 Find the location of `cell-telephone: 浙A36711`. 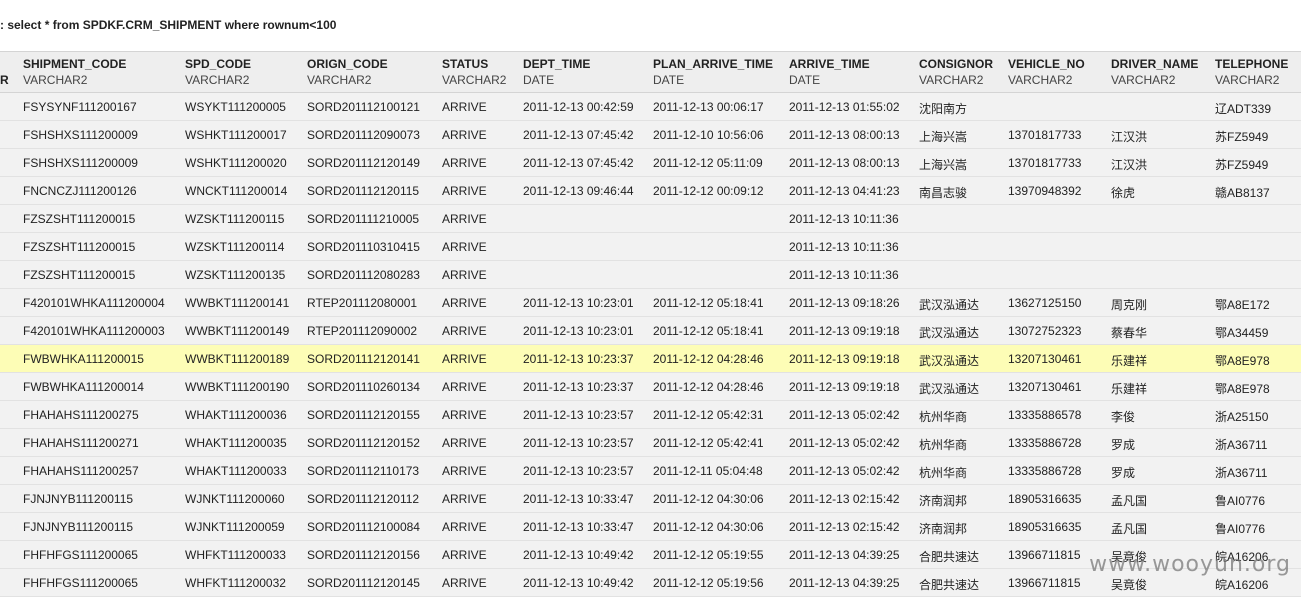

cell-telephone: 浙A36711 is located at coordinates (1241, 445).